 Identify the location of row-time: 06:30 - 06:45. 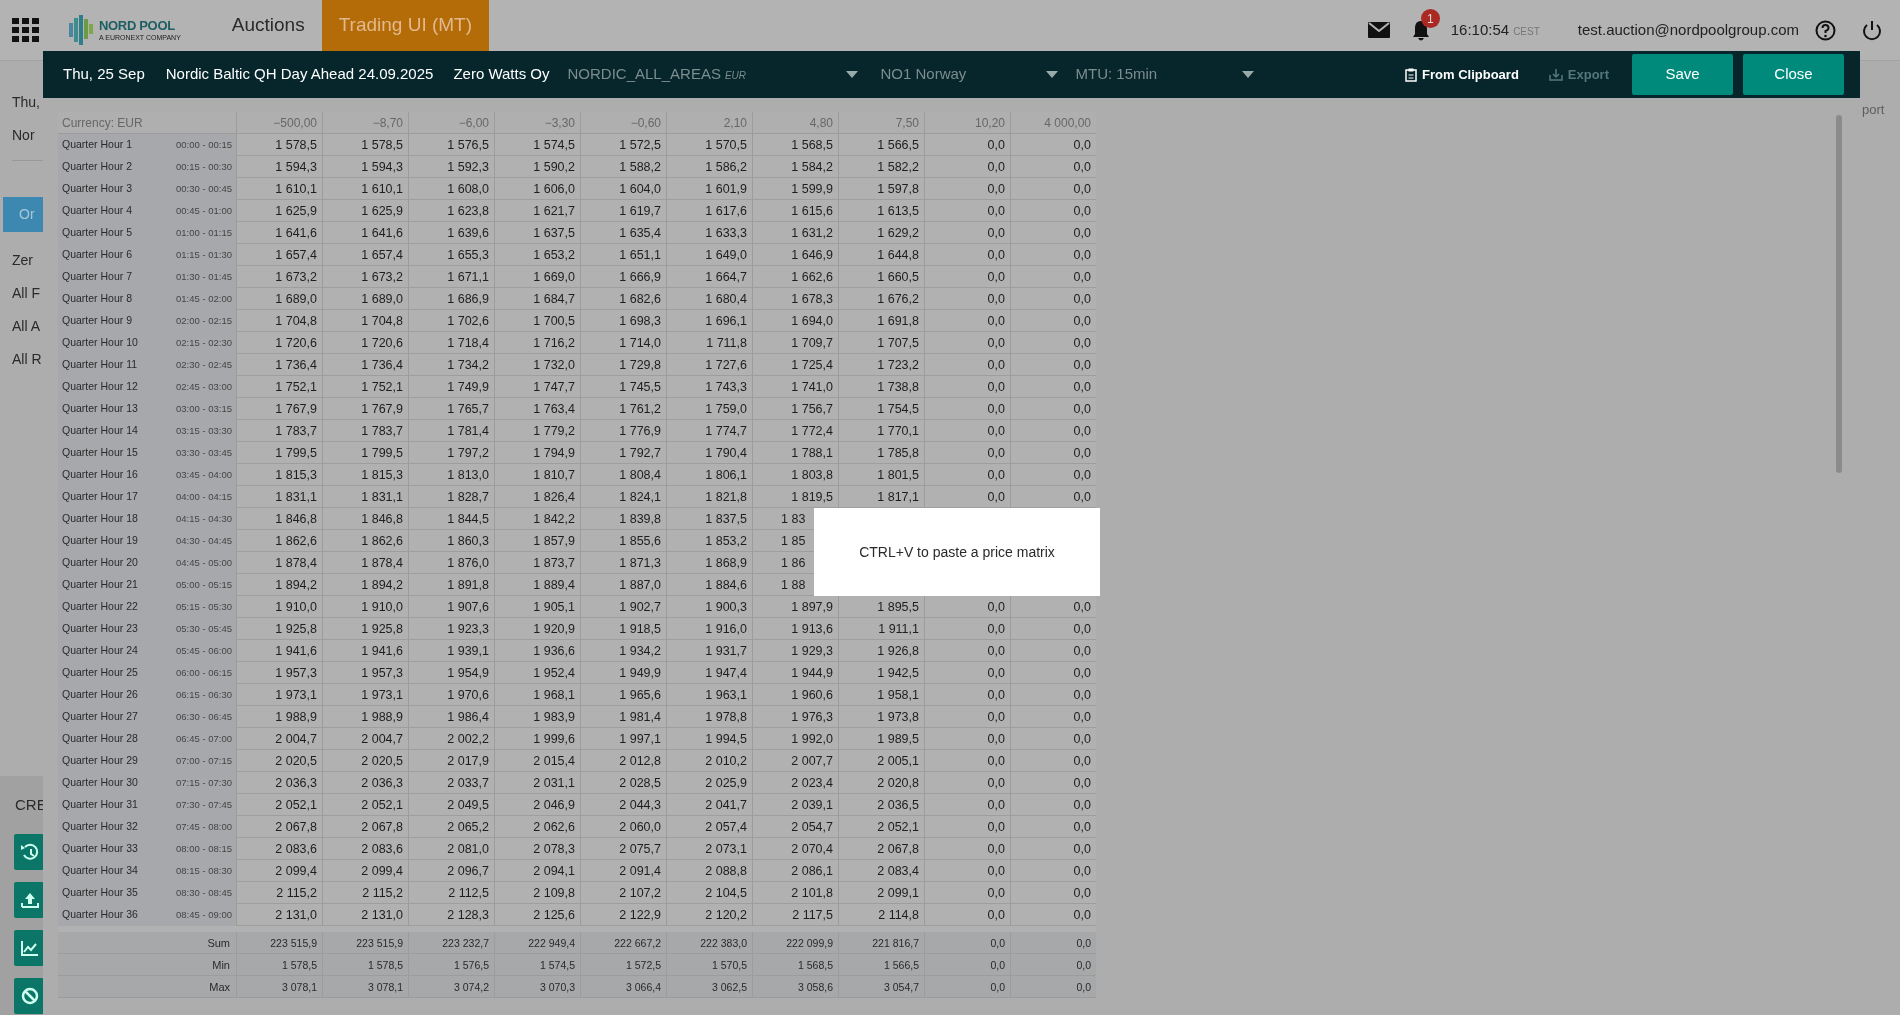
(204, 716).